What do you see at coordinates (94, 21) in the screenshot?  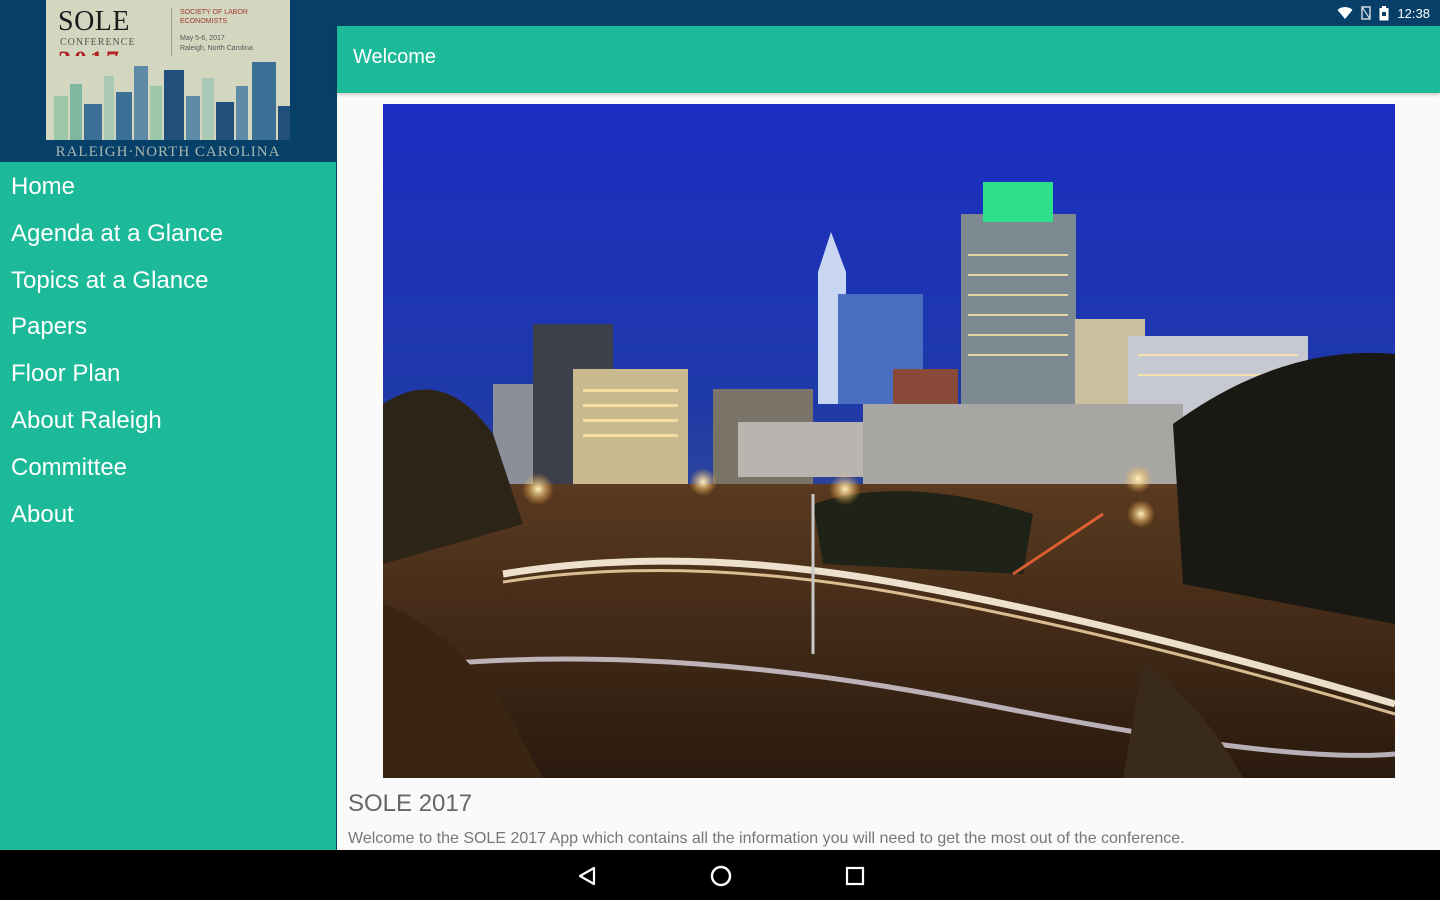 I see `logo-title: SOLE` at bounding box center [94, 21].